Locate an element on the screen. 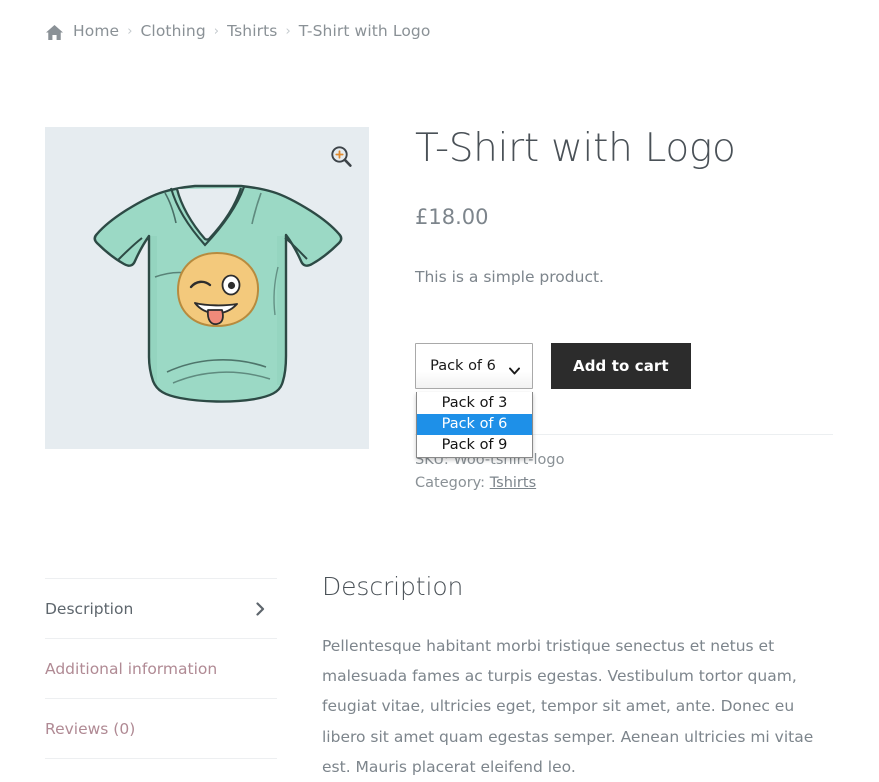  chevron-right-icon is located at coordinates (260, 608).